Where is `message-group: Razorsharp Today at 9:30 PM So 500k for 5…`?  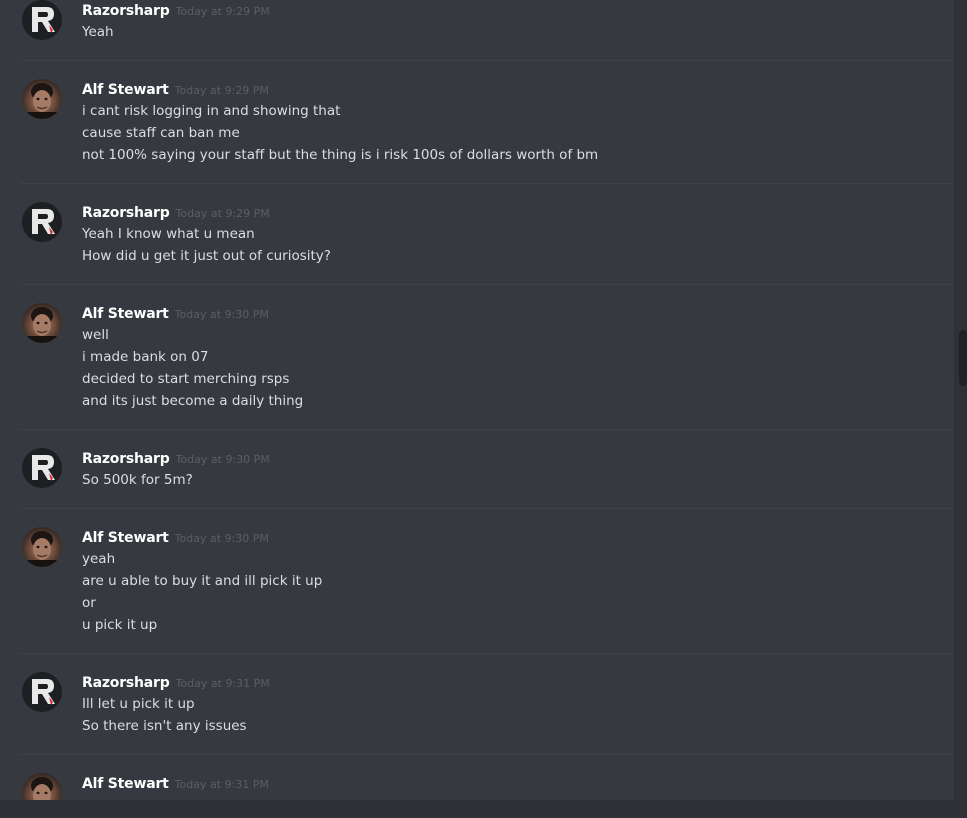
message-group: Razorsharp Today at 9:30 PM So 500k for 5… is located at coordinates (476, 478).